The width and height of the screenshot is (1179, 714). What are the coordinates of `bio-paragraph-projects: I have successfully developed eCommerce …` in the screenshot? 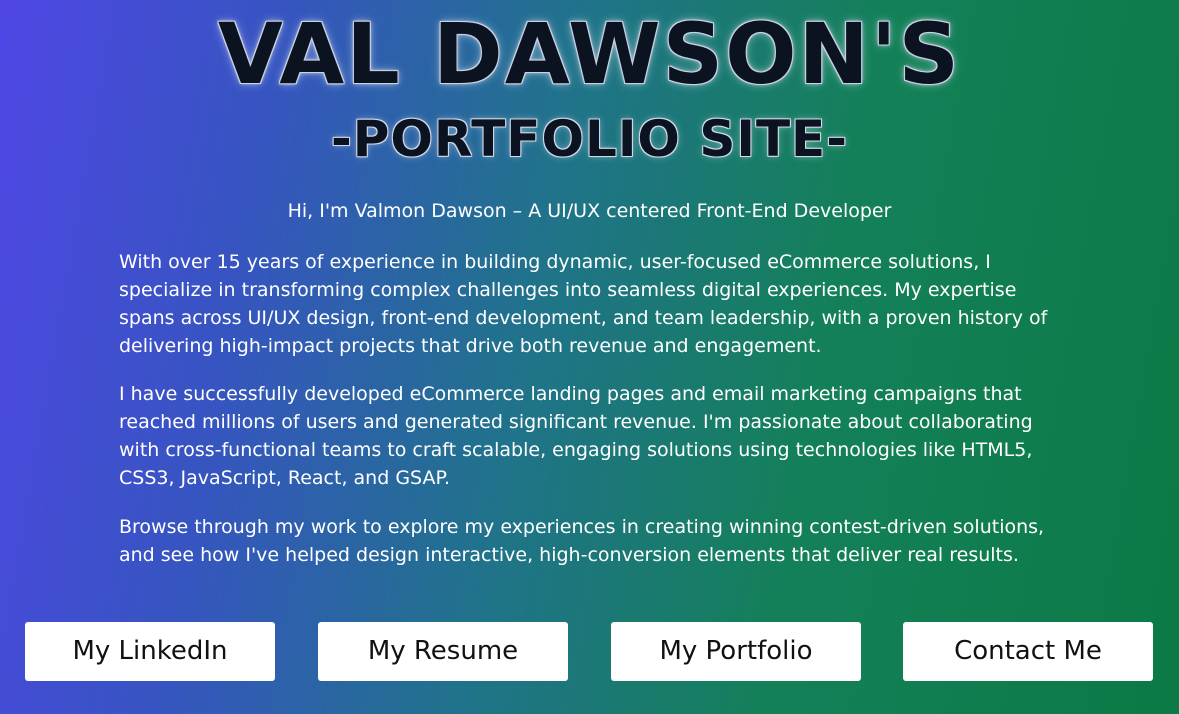 It's located at (576, 436).